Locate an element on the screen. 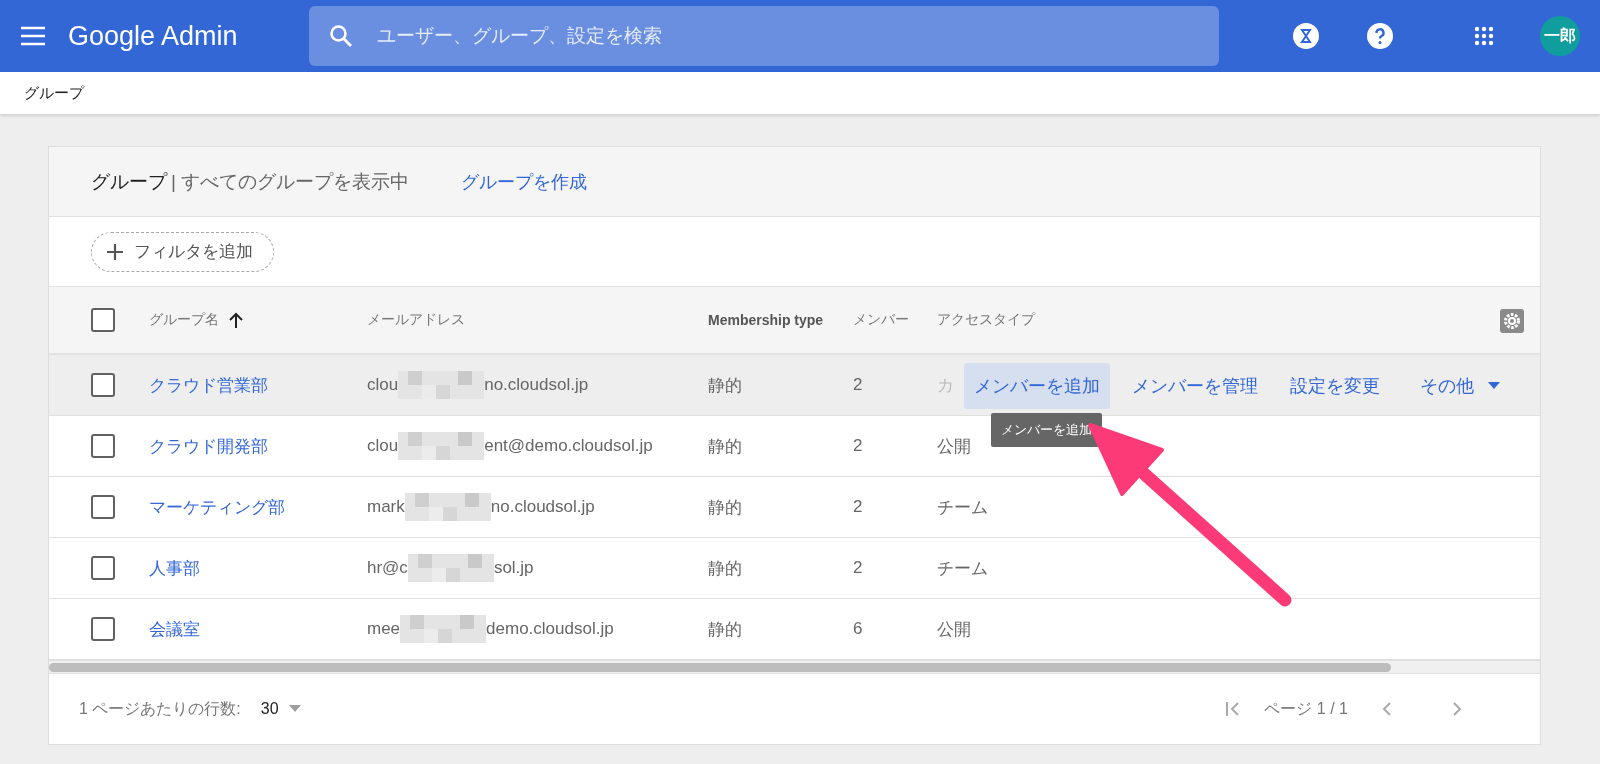  group-name-link: マーケティング部 is located at coordinates (217, 507).